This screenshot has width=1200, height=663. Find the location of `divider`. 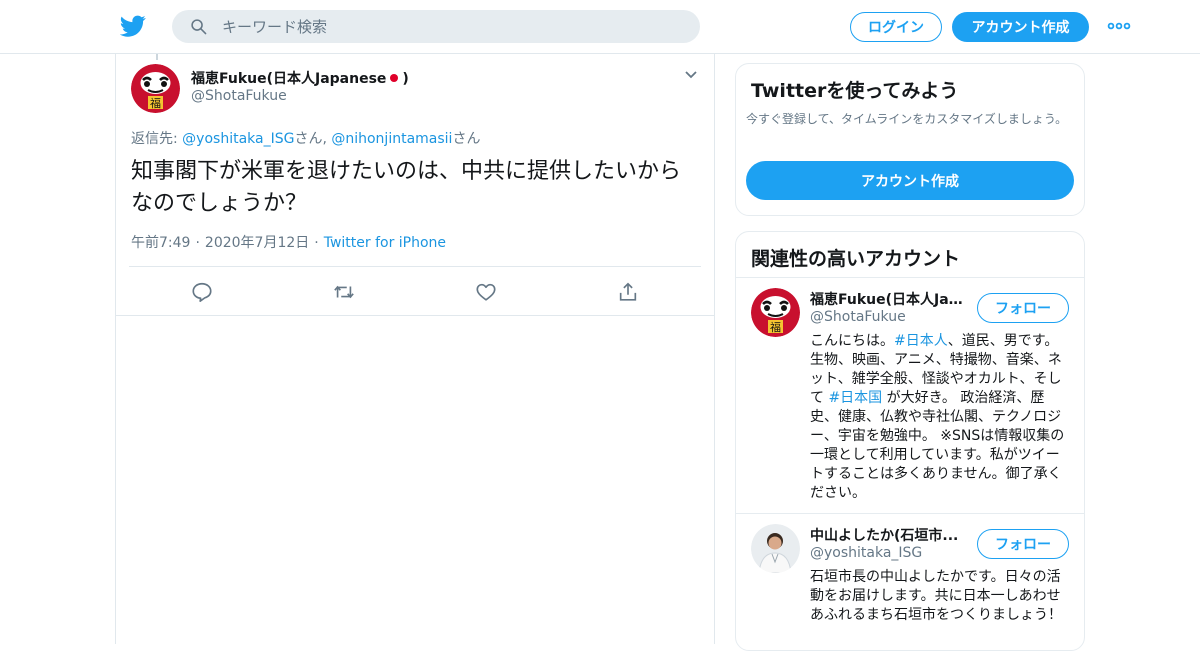

divider is located at coordinates (415, 315).